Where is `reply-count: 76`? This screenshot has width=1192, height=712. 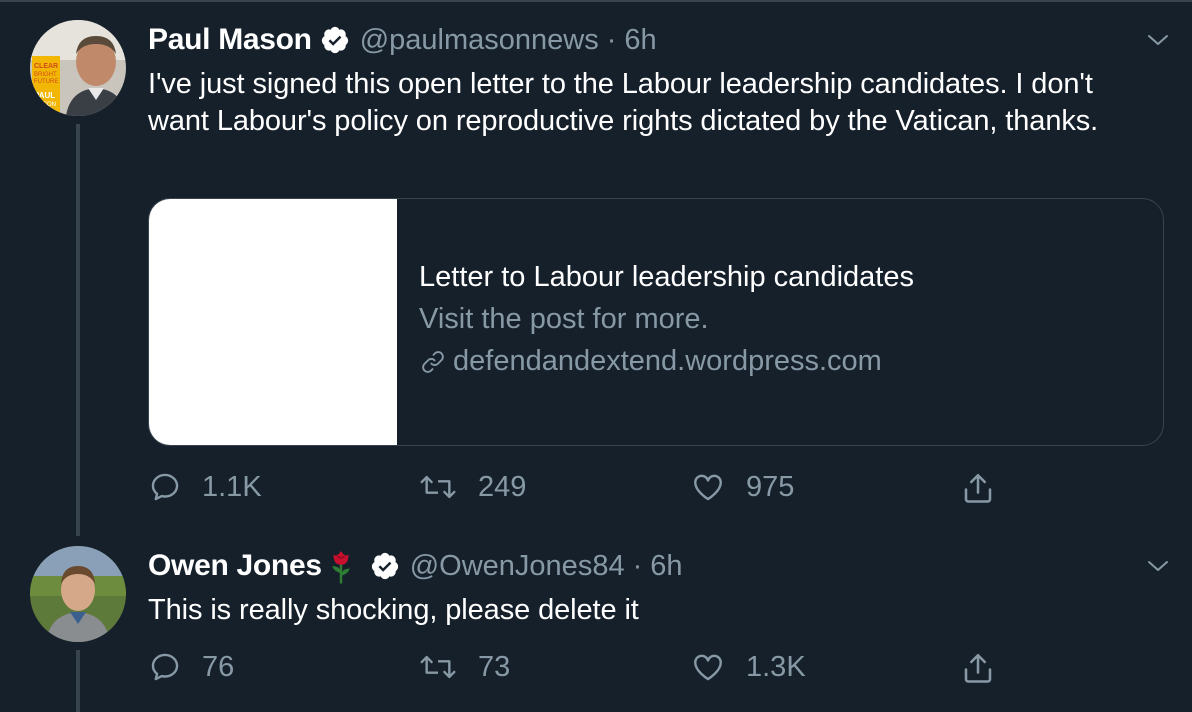 reply-count: 76 is located at coordinates (218, 666).